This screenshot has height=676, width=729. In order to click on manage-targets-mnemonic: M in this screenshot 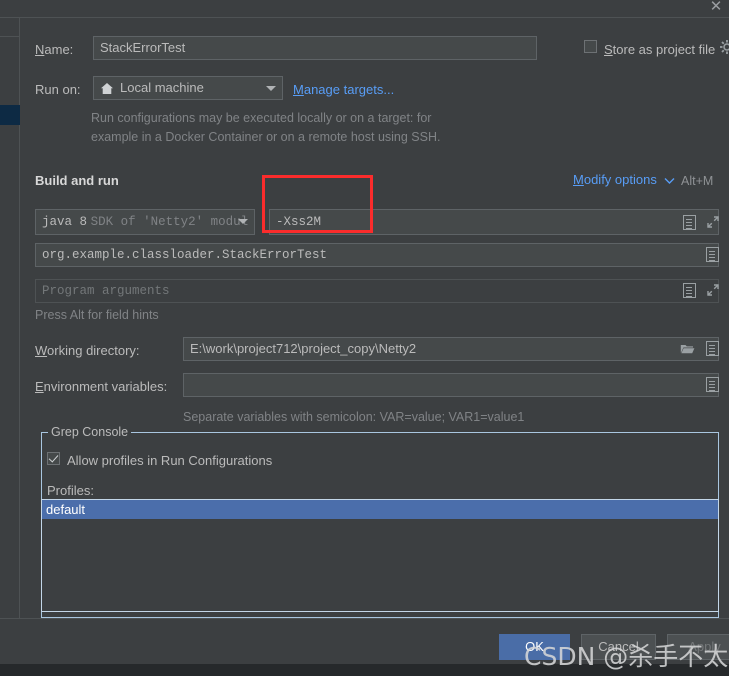, I will do `click(298, 89)`.